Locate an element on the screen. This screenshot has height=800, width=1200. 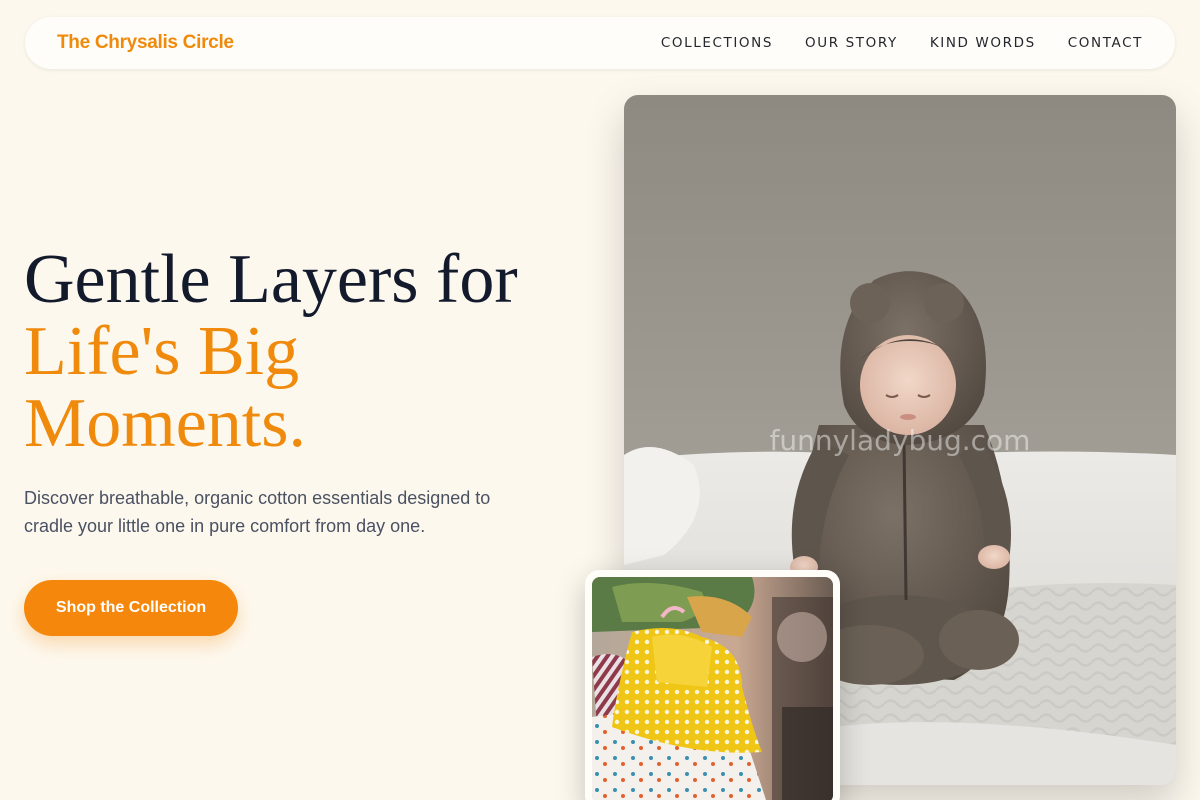
headline-accent-line-1: Life's Big is located at coordinates (162, 351).